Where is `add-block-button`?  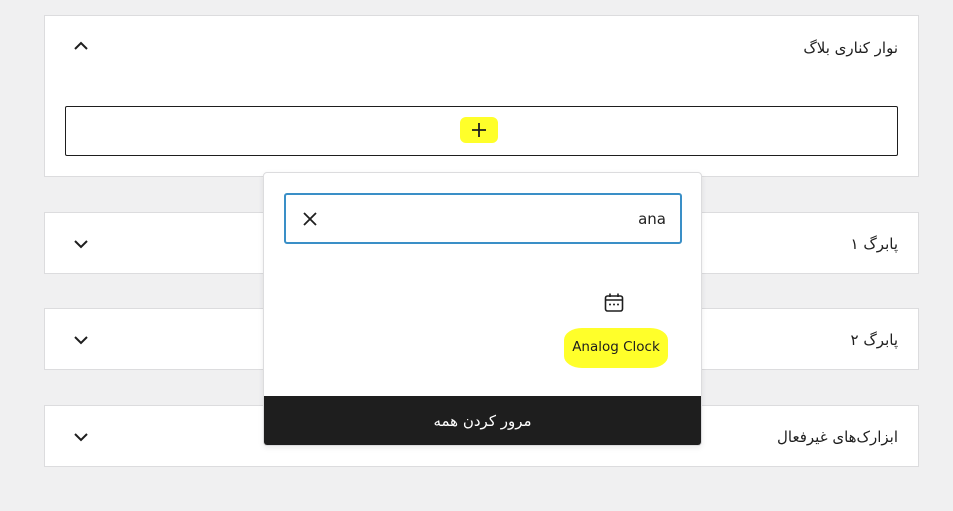 add-block-button is located at coordinates (481, 131).